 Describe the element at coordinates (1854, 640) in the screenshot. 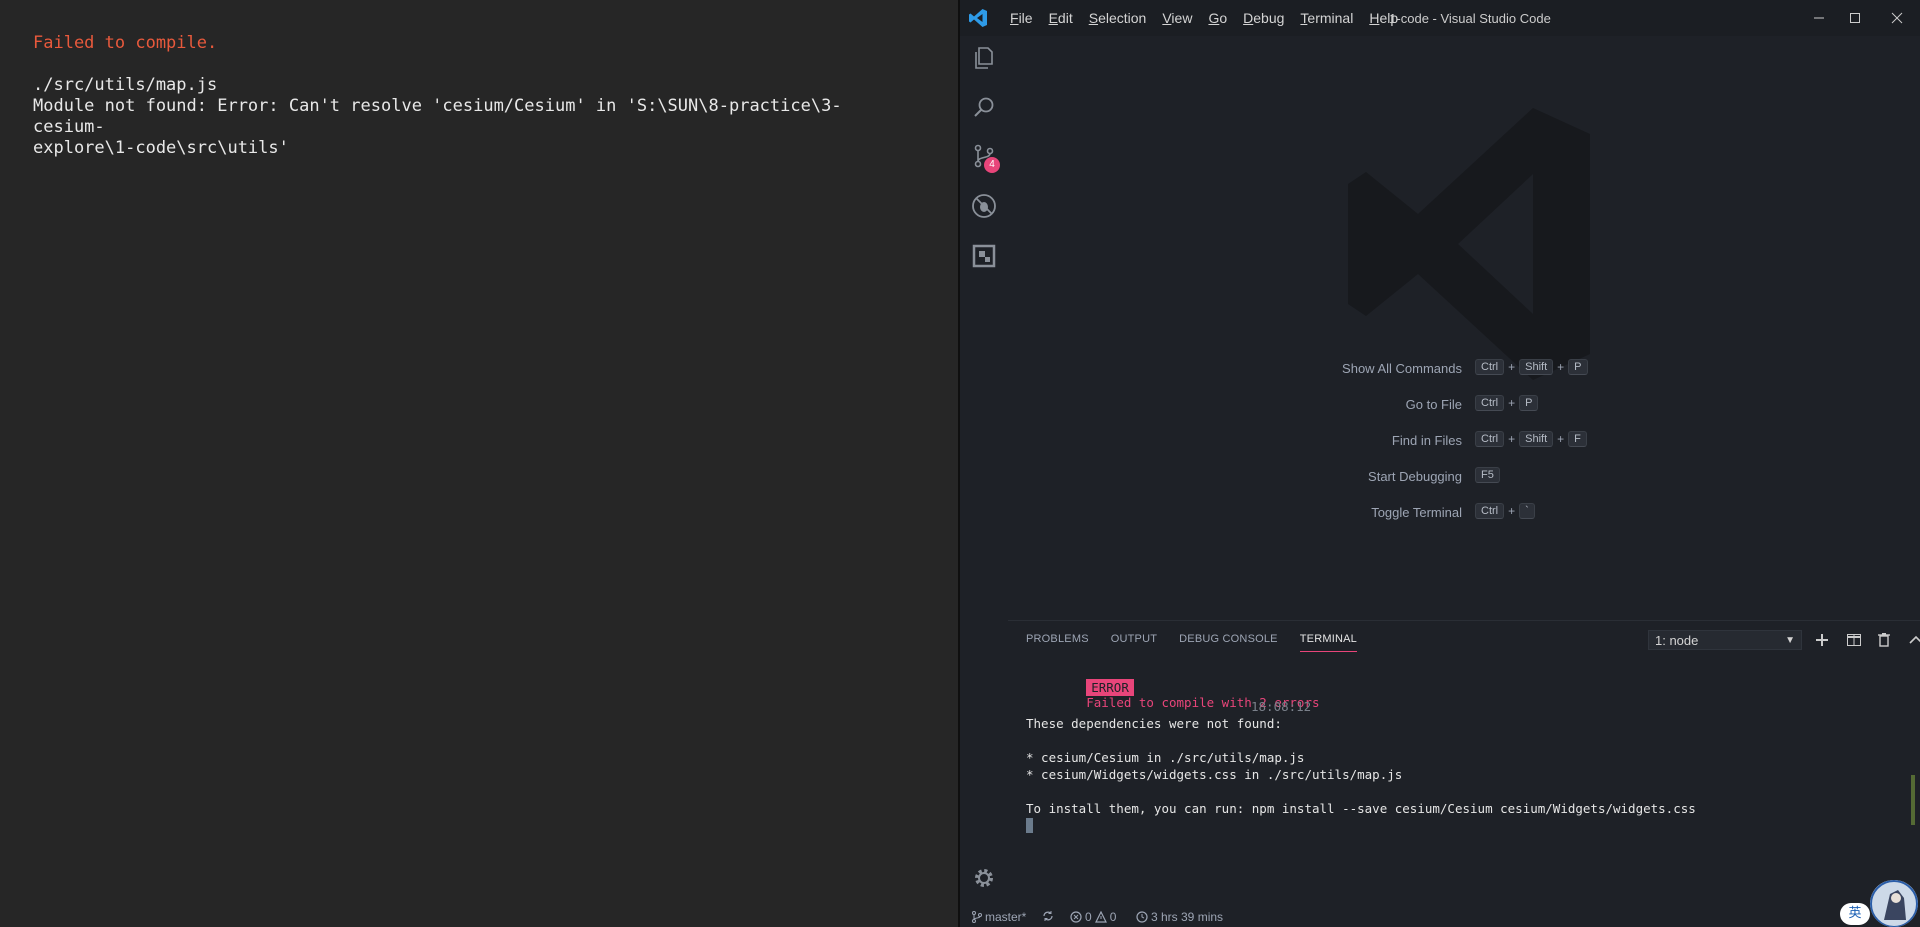

I see `split-terminal-button` at that location.